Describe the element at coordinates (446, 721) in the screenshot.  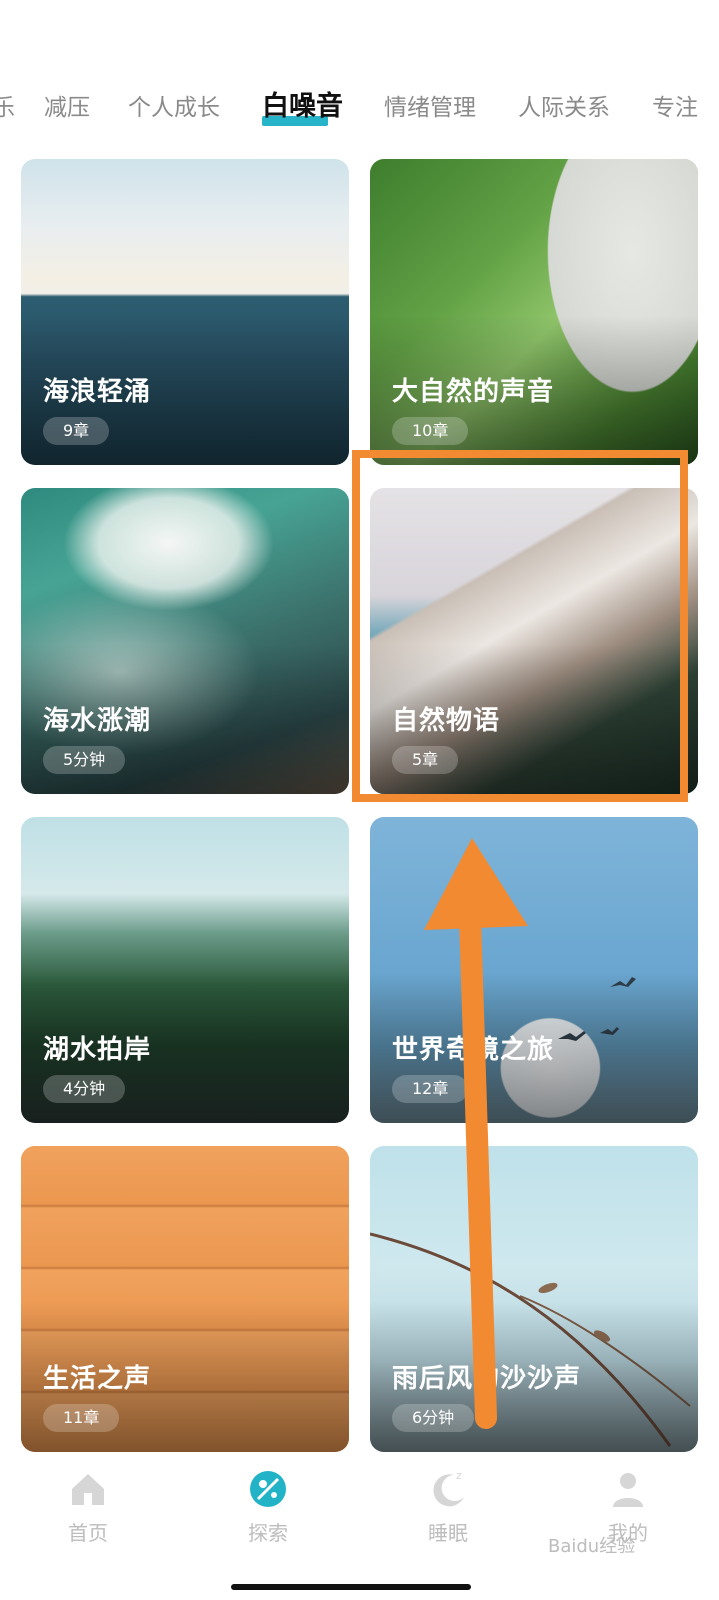
I see `card-title: 自然物语` at that location.